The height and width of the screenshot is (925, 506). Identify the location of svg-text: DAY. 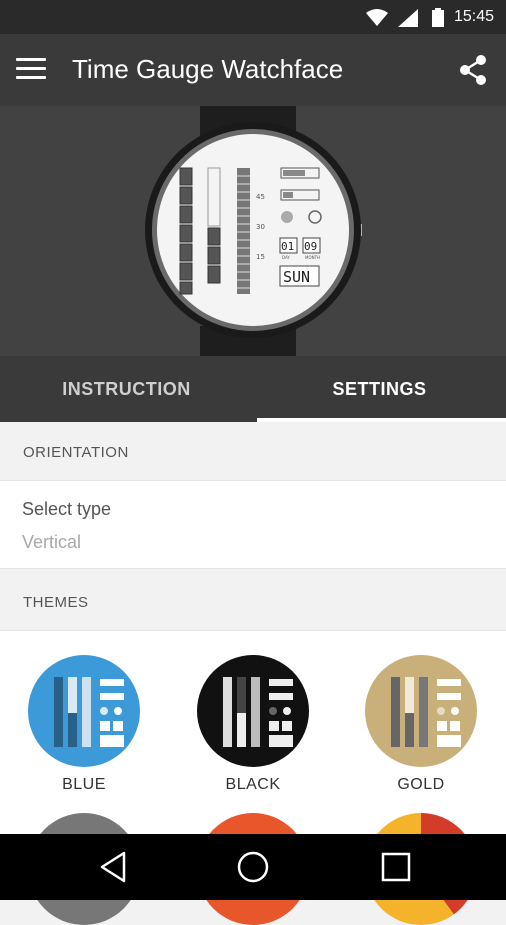
(286, 257).